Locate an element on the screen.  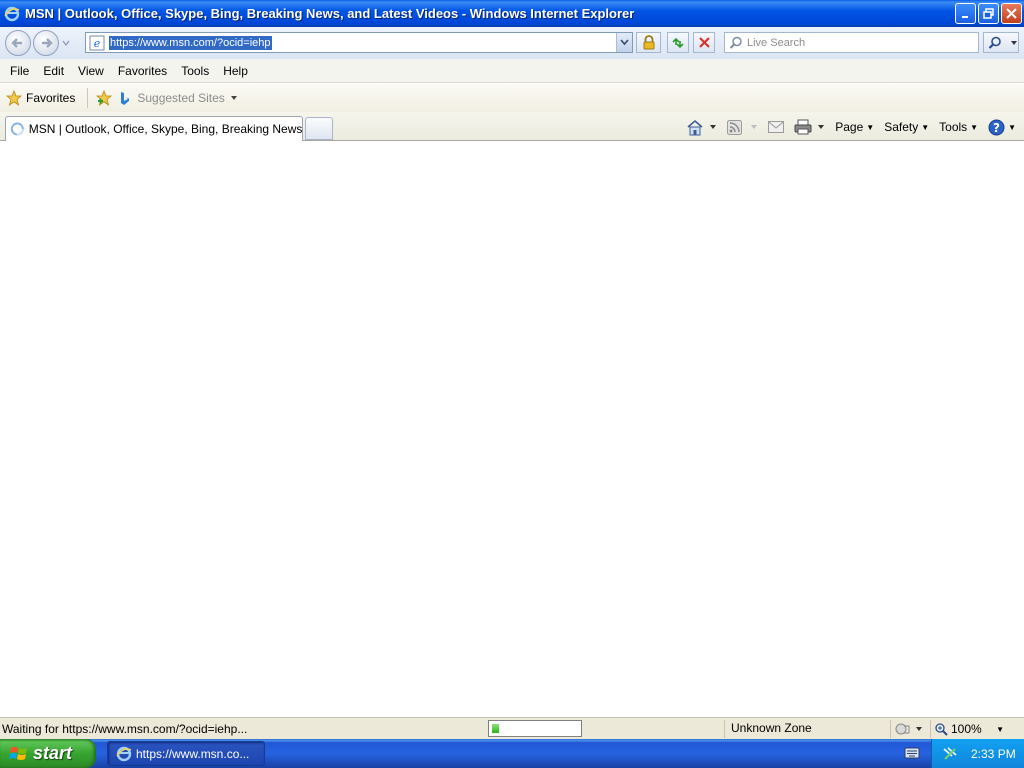
minimize-icon is located at coordinates (964, 16).